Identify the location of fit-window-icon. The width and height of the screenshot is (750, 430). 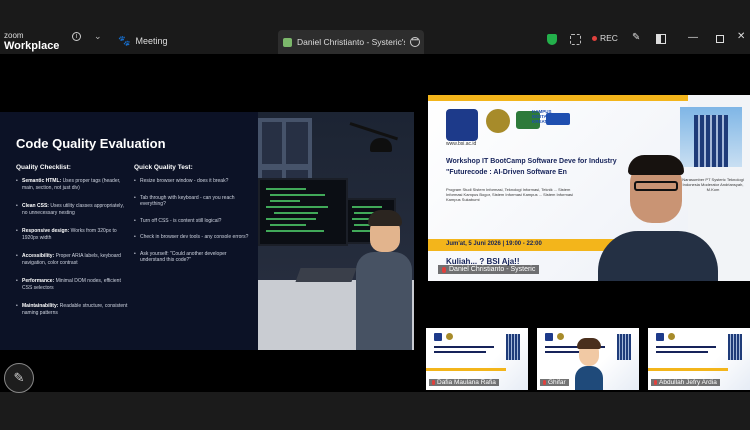
(575, 39).